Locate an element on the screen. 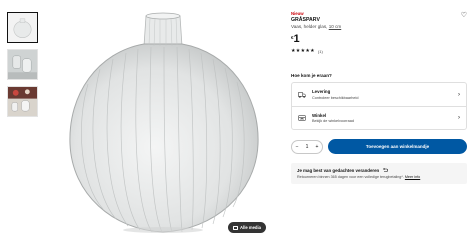 The width and height of the screenshot is (475, 241). increase-quantity-button: + is located at coordinates (317, 147).